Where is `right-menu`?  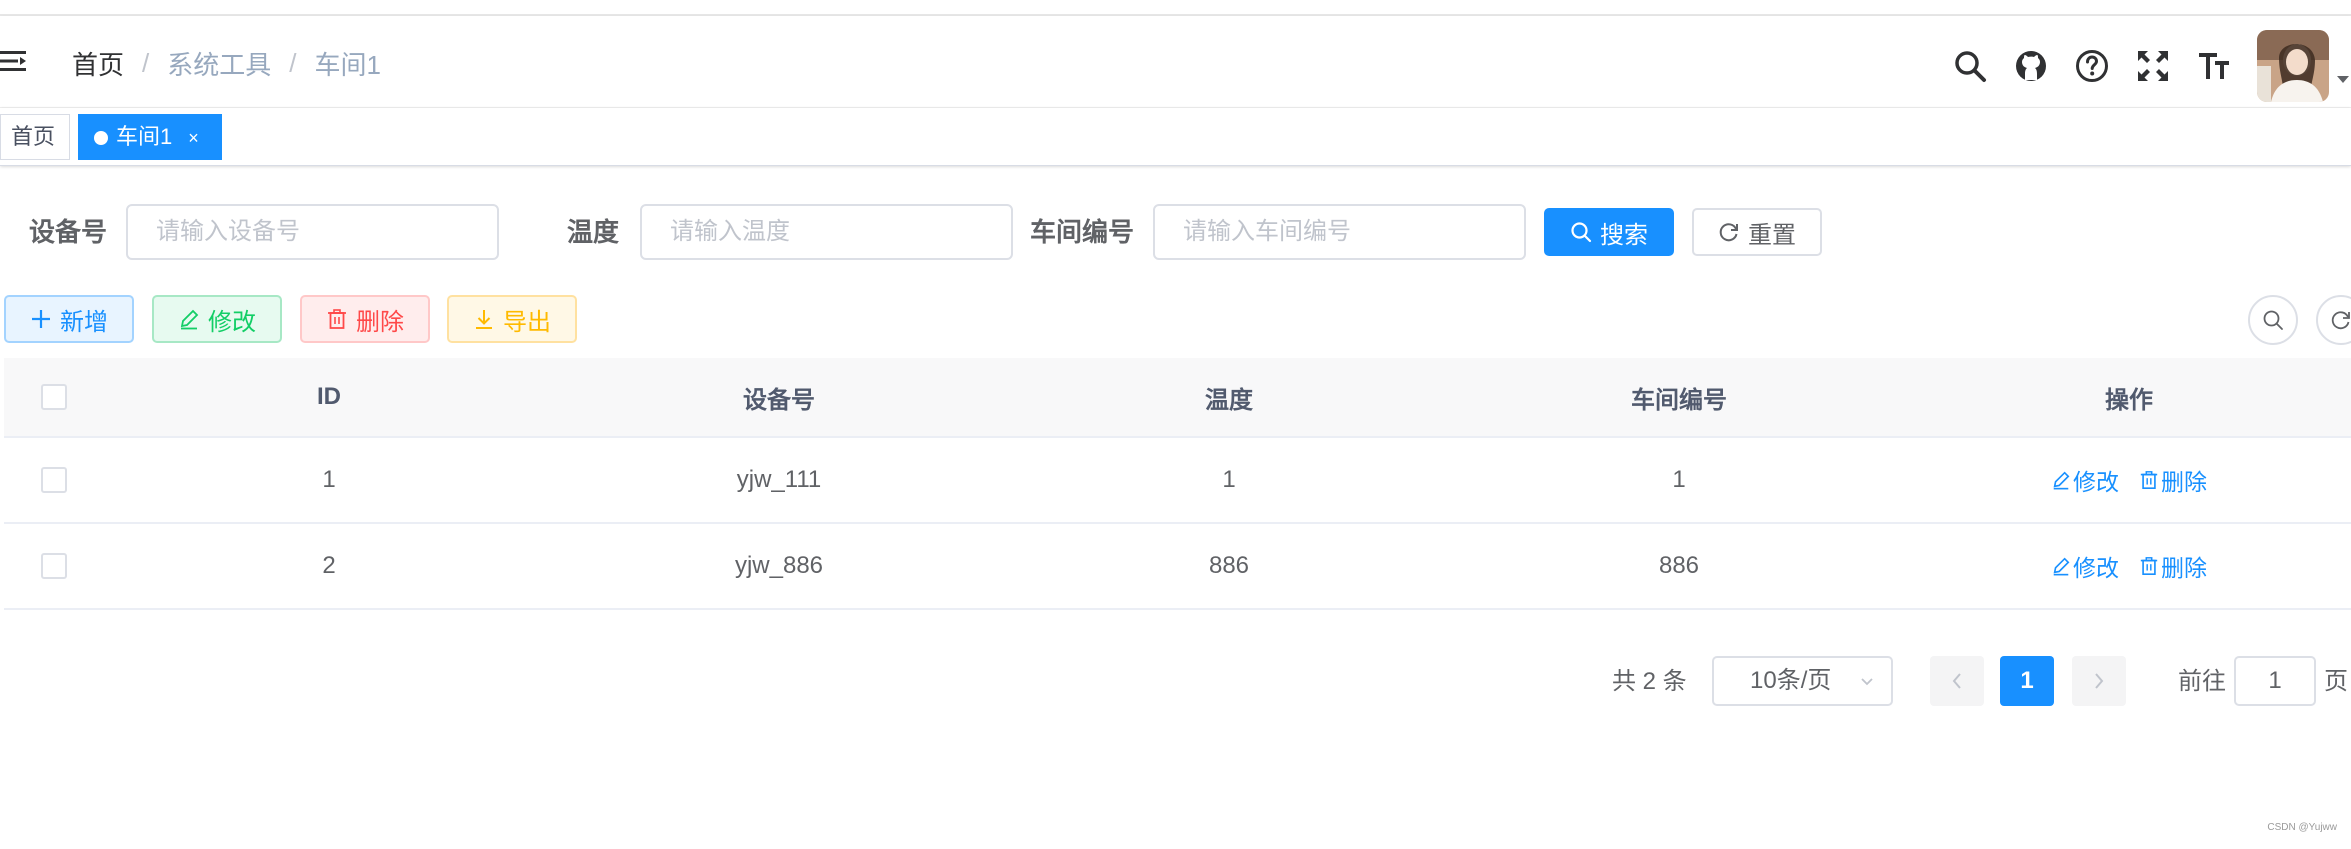 right-menu is located at coordinates (2150, 66).